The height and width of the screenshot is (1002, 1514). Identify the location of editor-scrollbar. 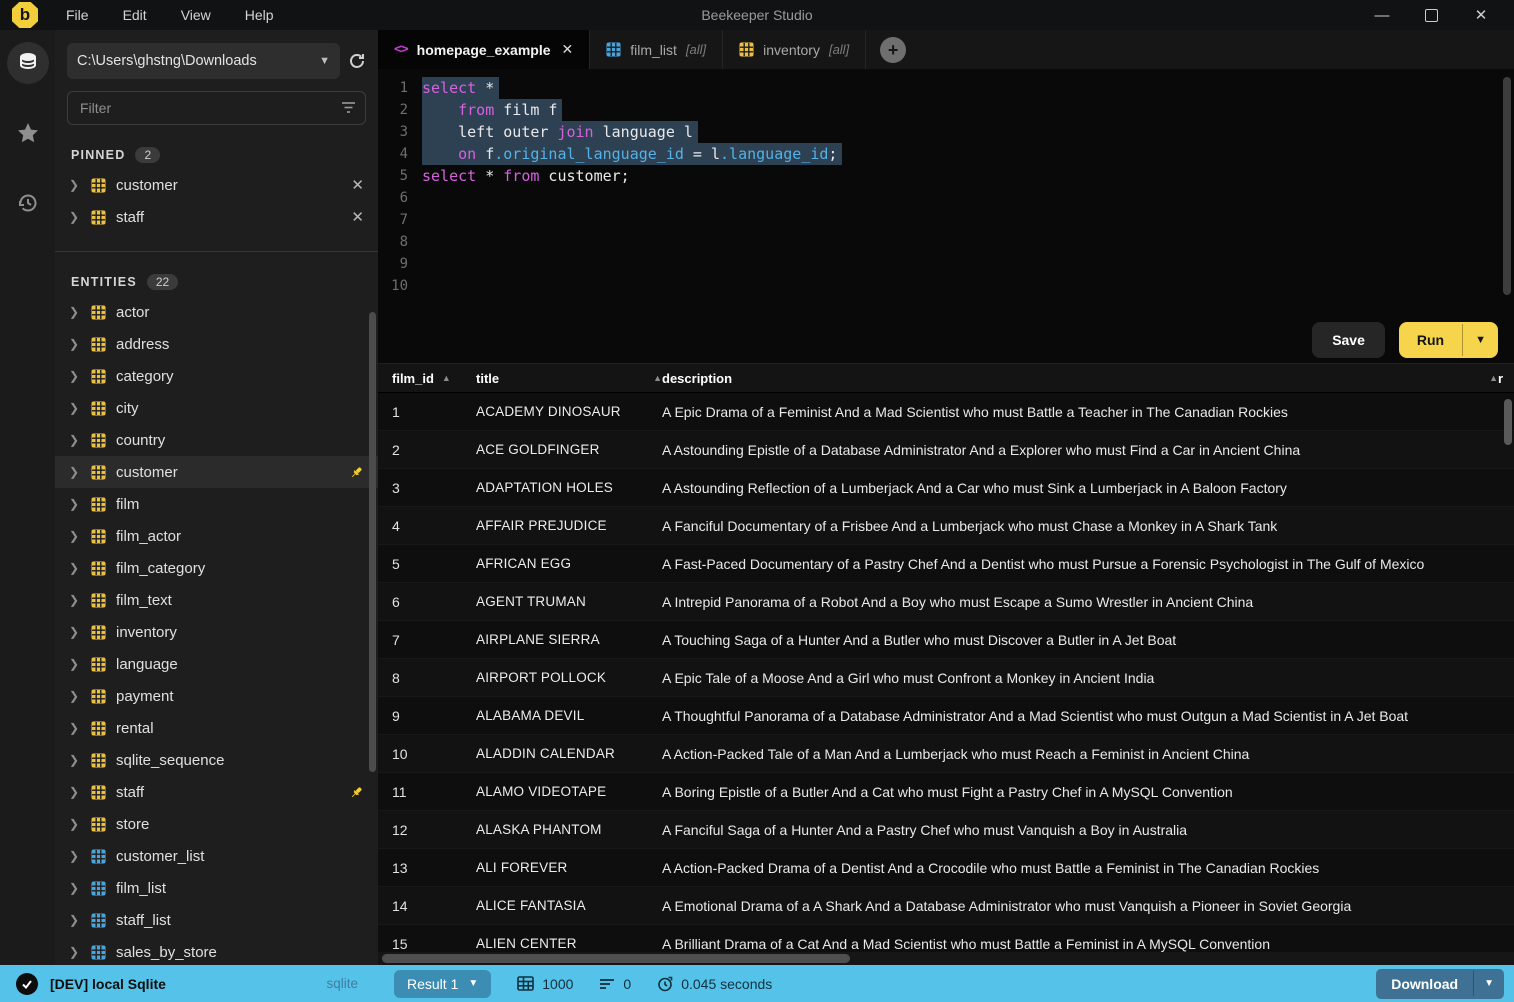
(1507, 186).